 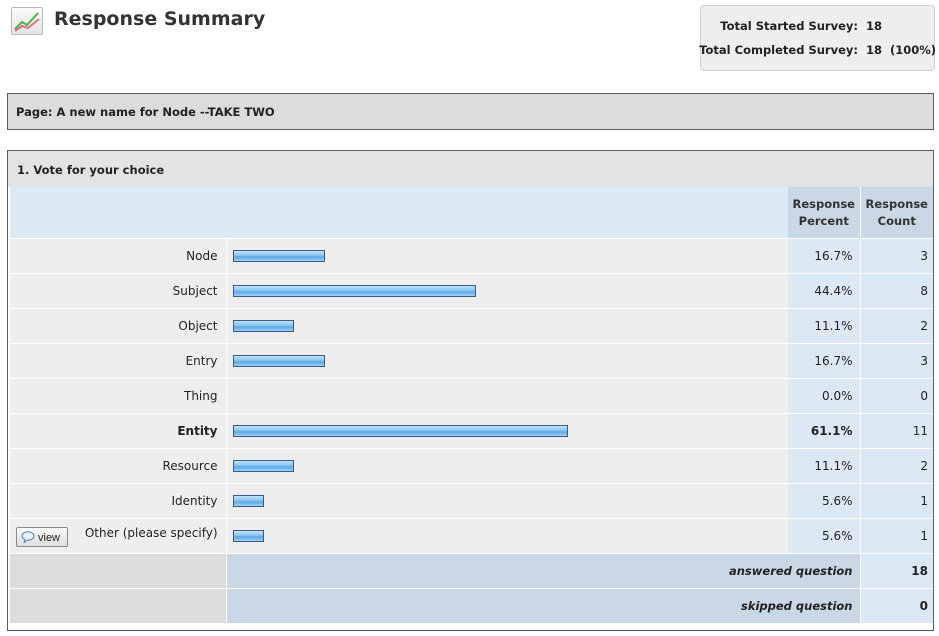 What do you see at coordinates (543, 571) in the screenshot?
I see `answered-label: answered question` at bounding box center [543, 571].